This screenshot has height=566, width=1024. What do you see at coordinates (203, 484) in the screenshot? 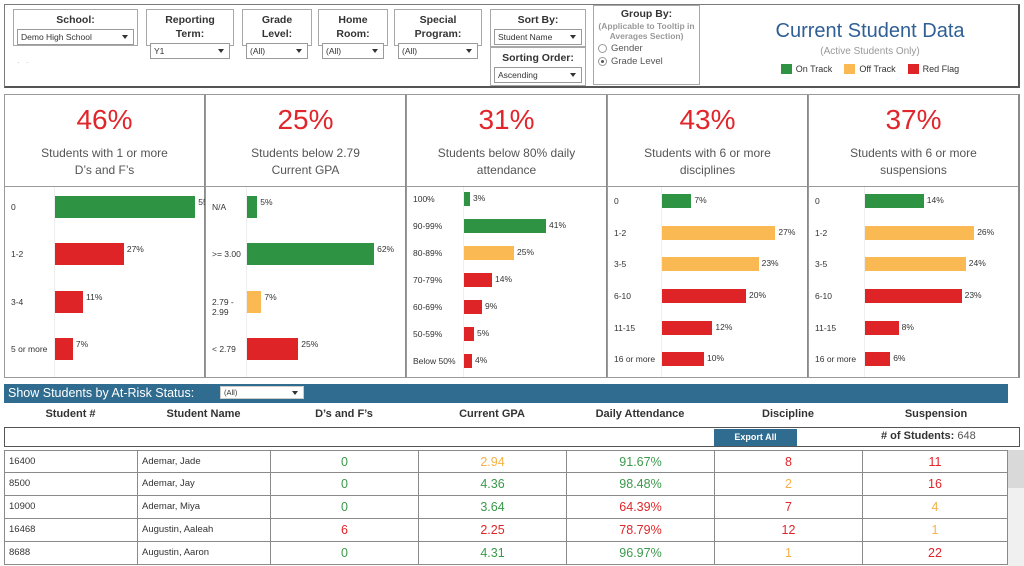
I see `student-name-cell: Ademar, Jay` at bounding box center [203, 484].